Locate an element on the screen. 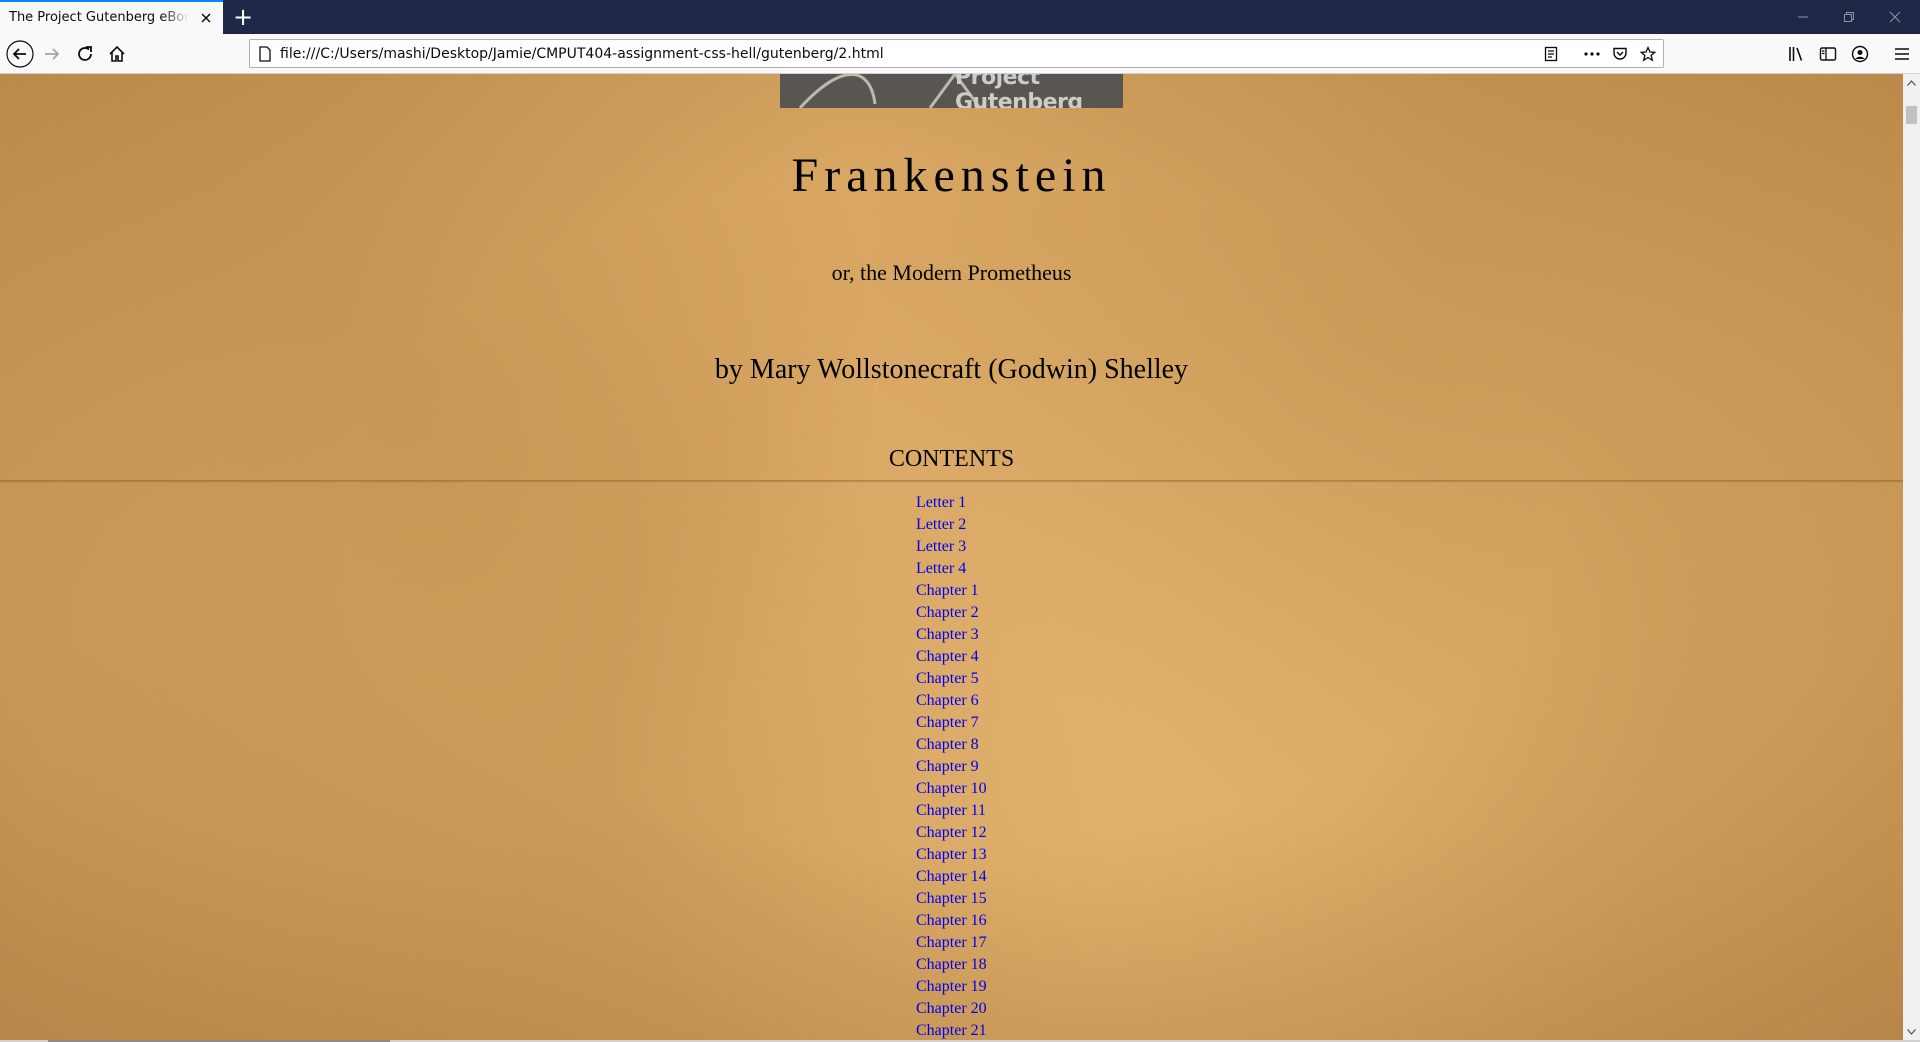 This screenshot has width=1920, height=1042. banner-text: Project Gutenberg is located at coordinates (1019, 91).